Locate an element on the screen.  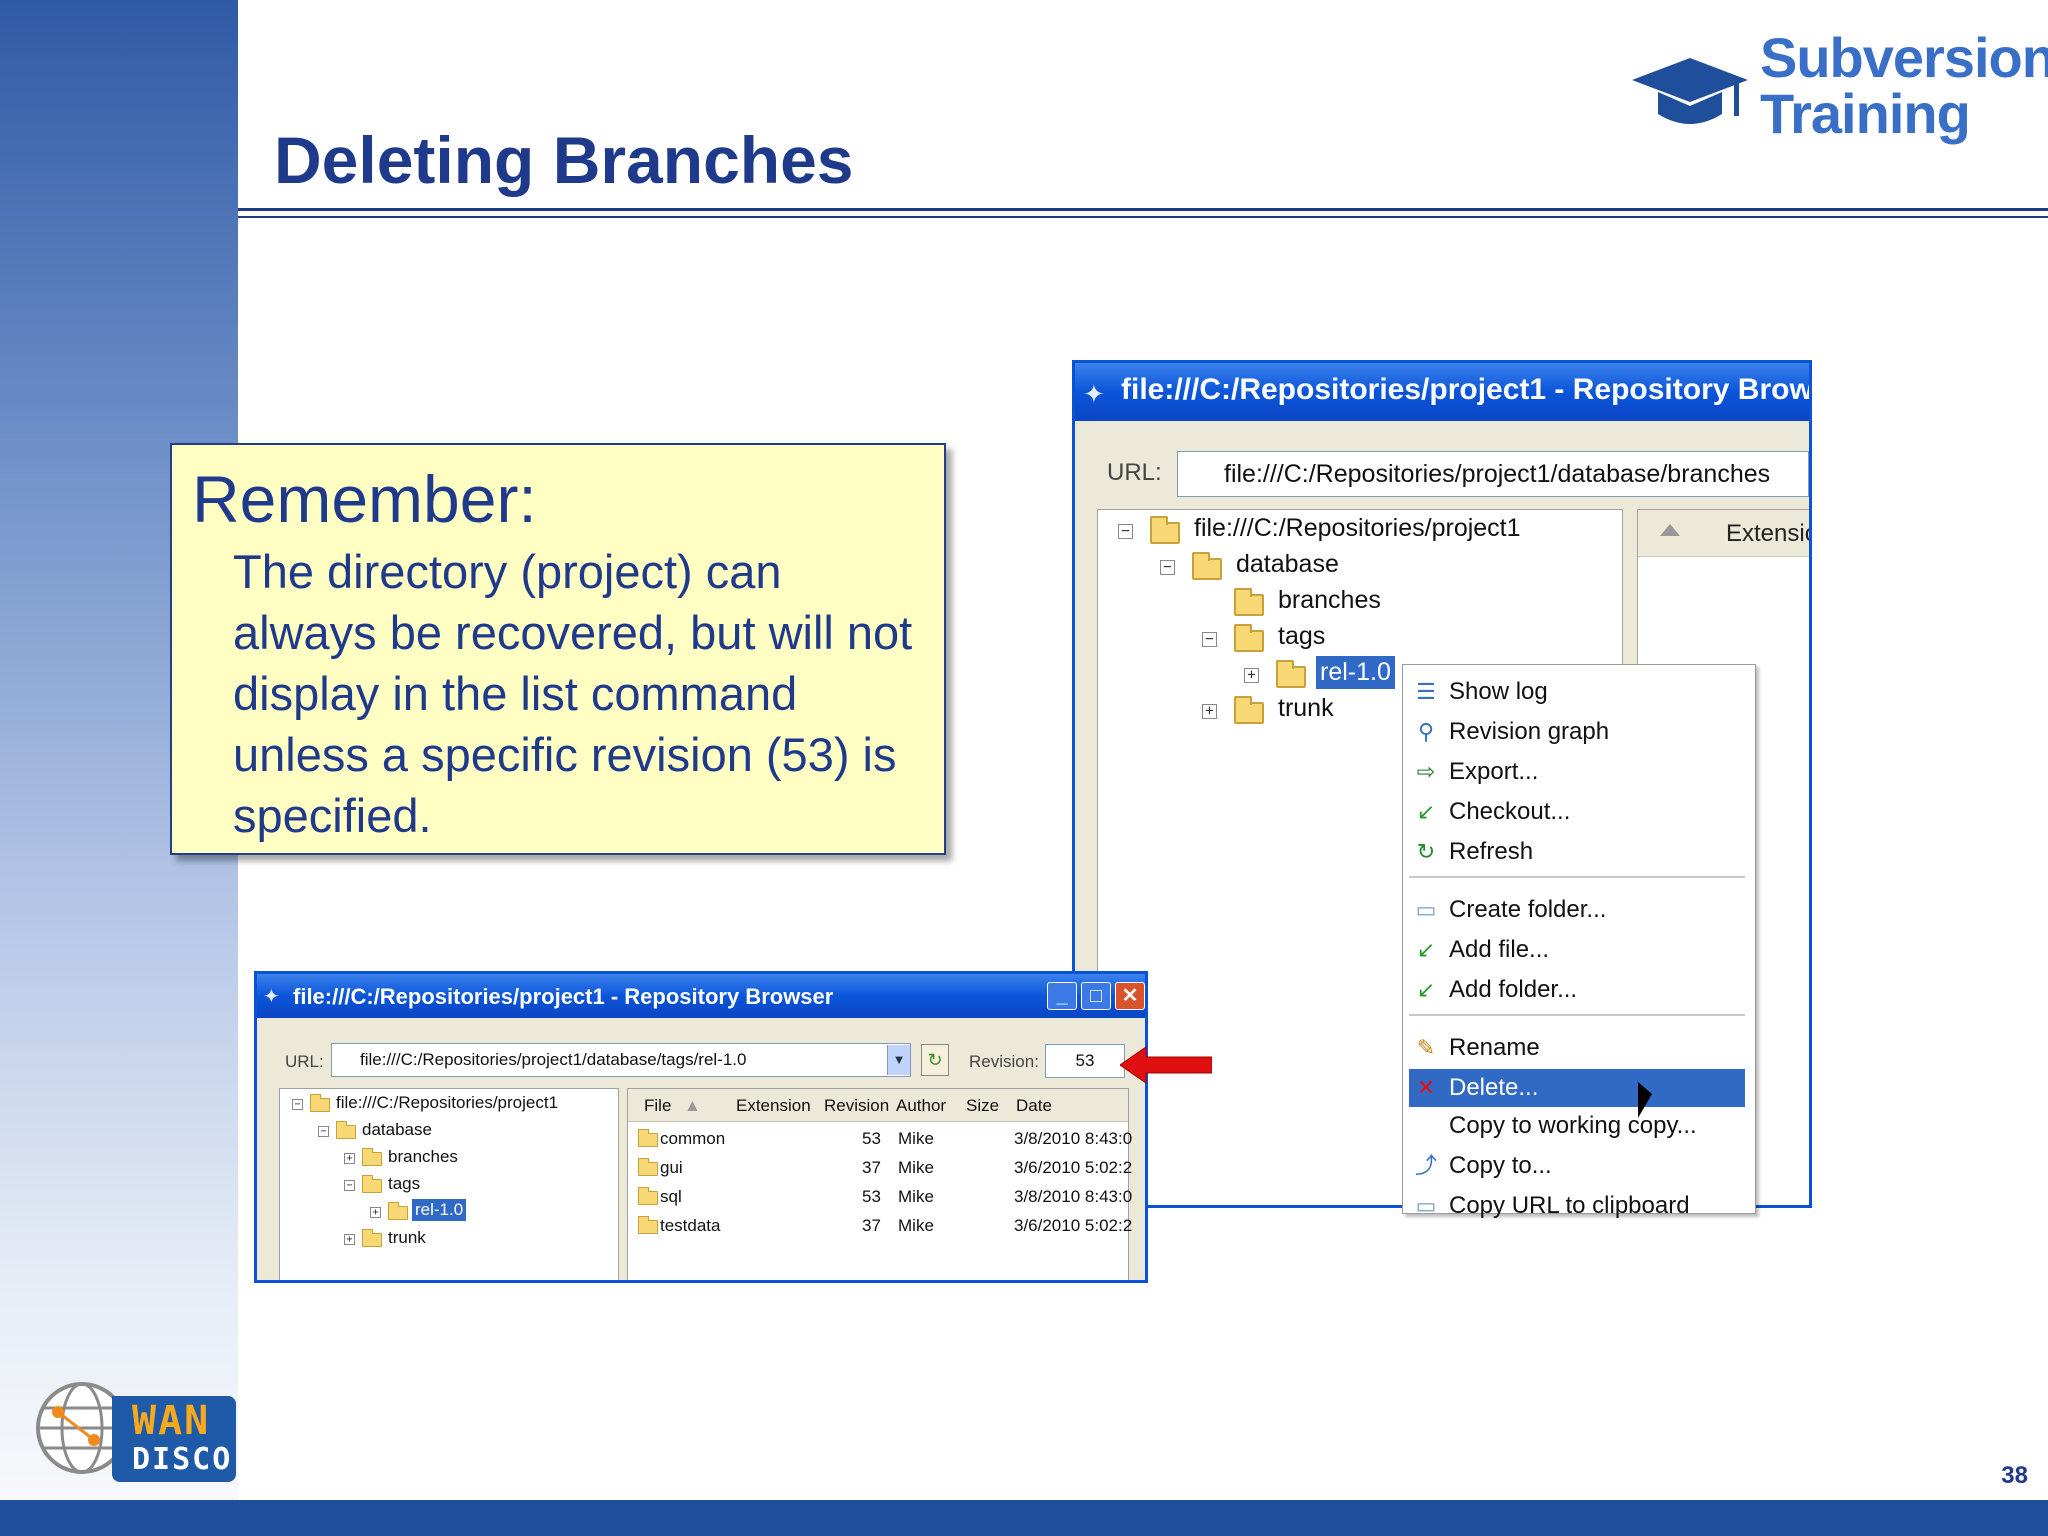
cell-revision: 53 is located at coordinates (871, 1196).